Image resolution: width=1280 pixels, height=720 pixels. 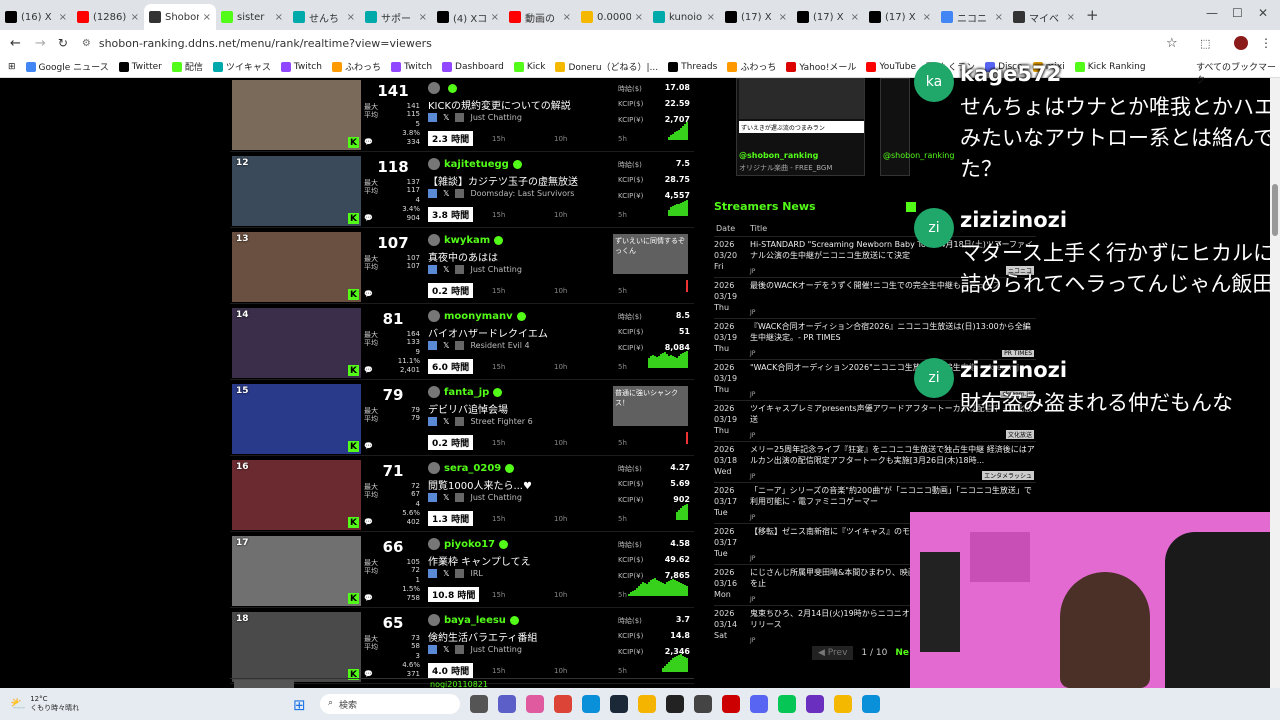 I want to click on site-info-icon: ⚙, so click(x=86, y=43).